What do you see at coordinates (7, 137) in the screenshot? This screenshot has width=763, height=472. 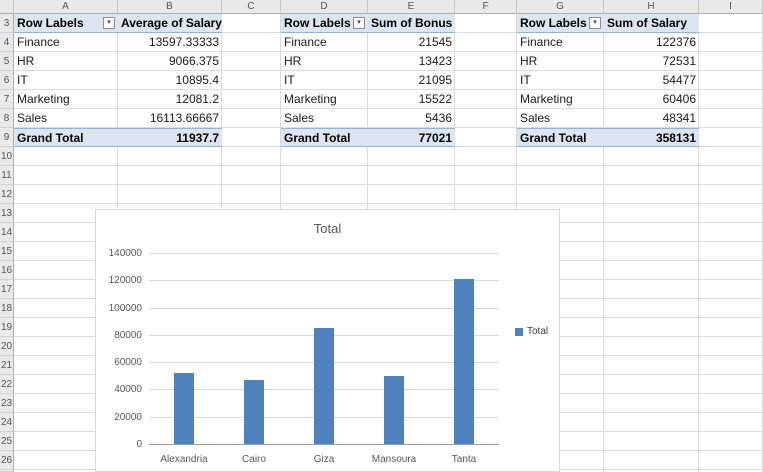 I see `row-header-9: 9` at bounding box center [7, 137].